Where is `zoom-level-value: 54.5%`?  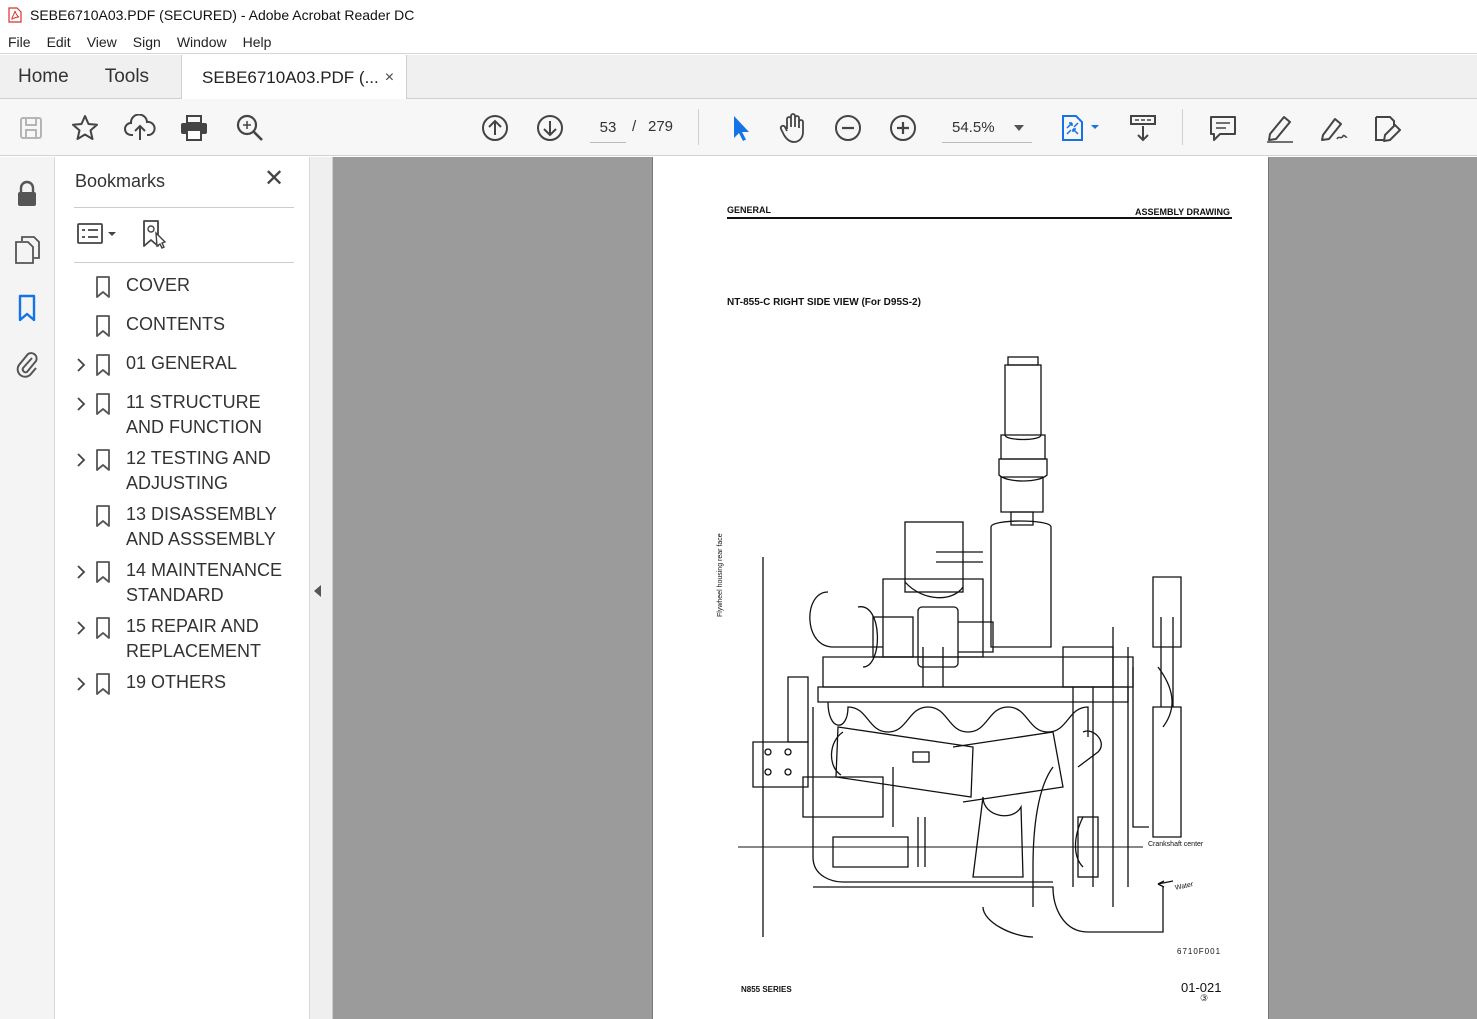
zoom-level-value: 54.5% is located at coordinates (973, 127).